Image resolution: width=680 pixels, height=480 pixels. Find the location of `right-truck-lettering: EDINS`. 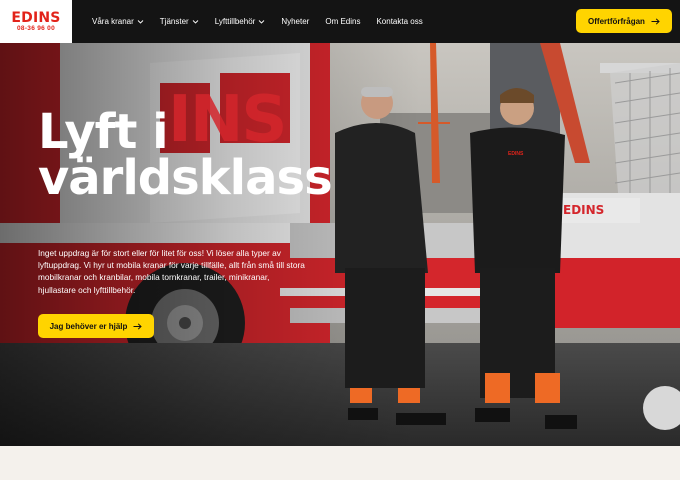

right-truck-lettering: EDINS is located at coordinates (584, 210).